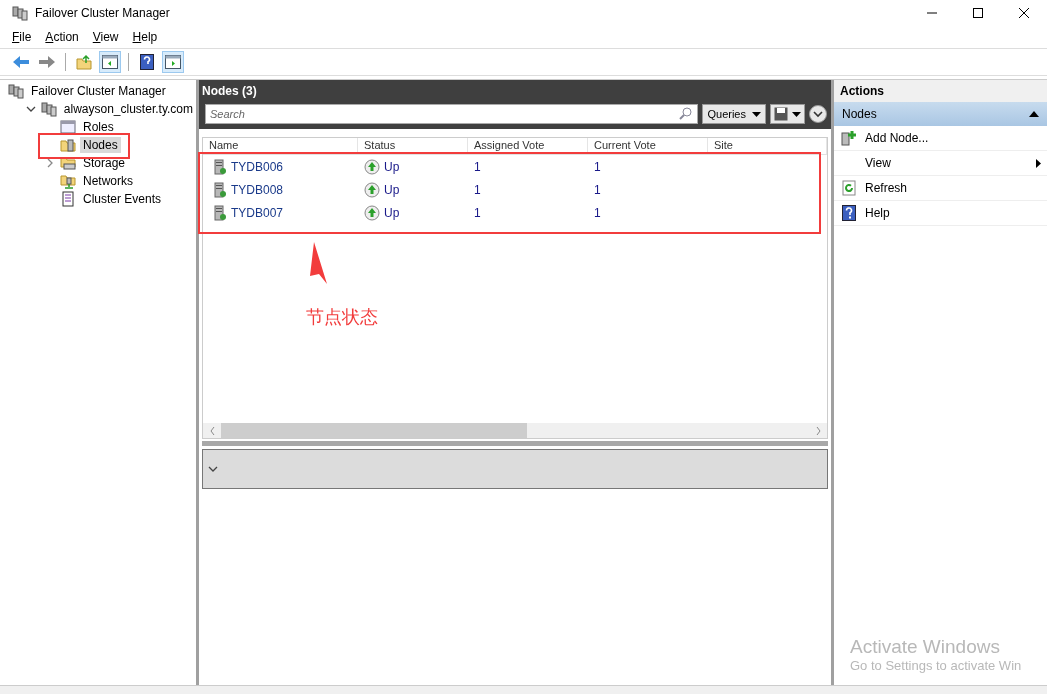  I want to click on node-name: TYDB008, so click(257, 189).